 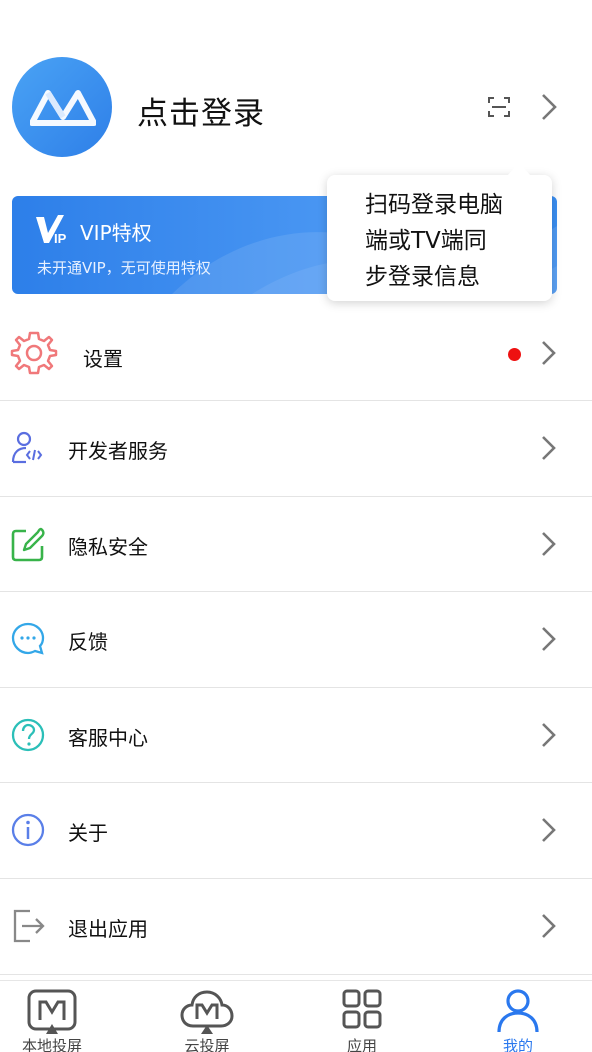 I want to click on cloud-cast-icon, so click(x=207, y=1012).